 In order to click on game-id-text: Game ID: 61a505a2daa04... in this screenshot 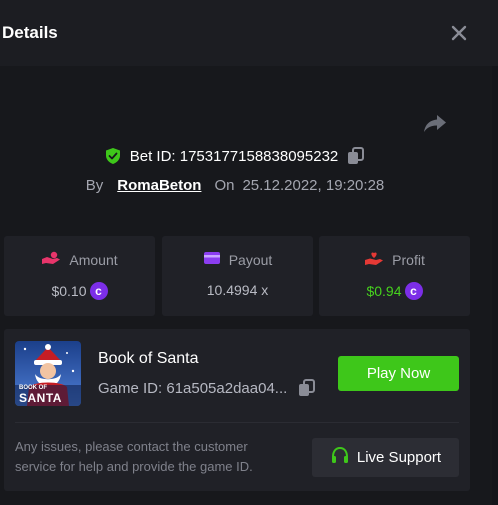, I will do `click(193, 388)`.